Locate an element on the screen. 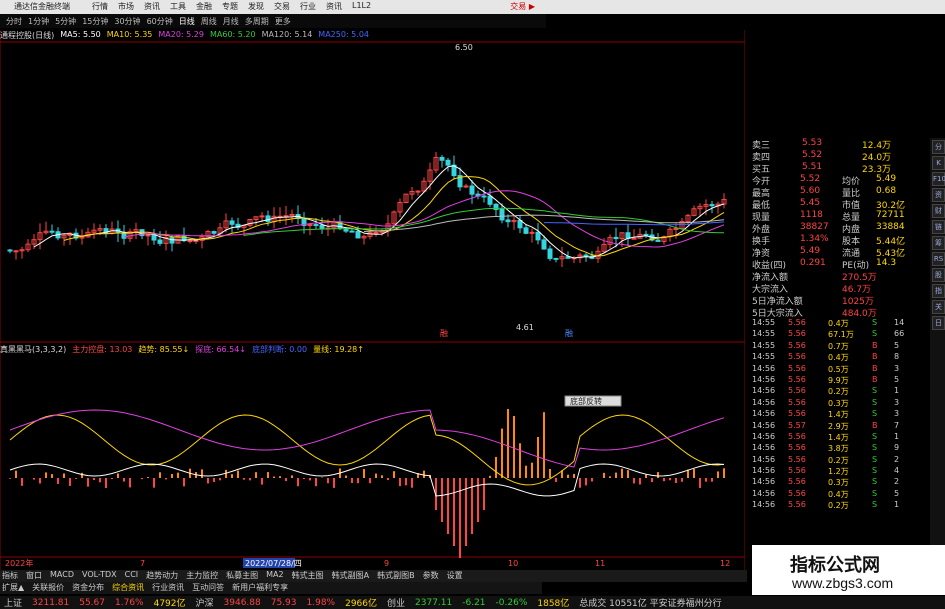 Image resolution: width=945 pixels, height=609 pixels. bottom-tab: 互动问答 is located at coordinates (208, 588).